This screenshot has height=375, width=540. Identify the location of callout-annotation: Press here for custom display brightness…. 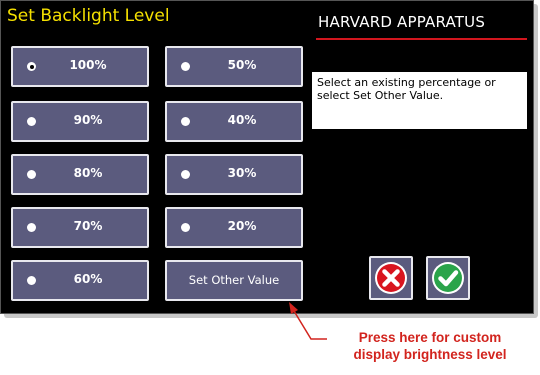
(430, 346).